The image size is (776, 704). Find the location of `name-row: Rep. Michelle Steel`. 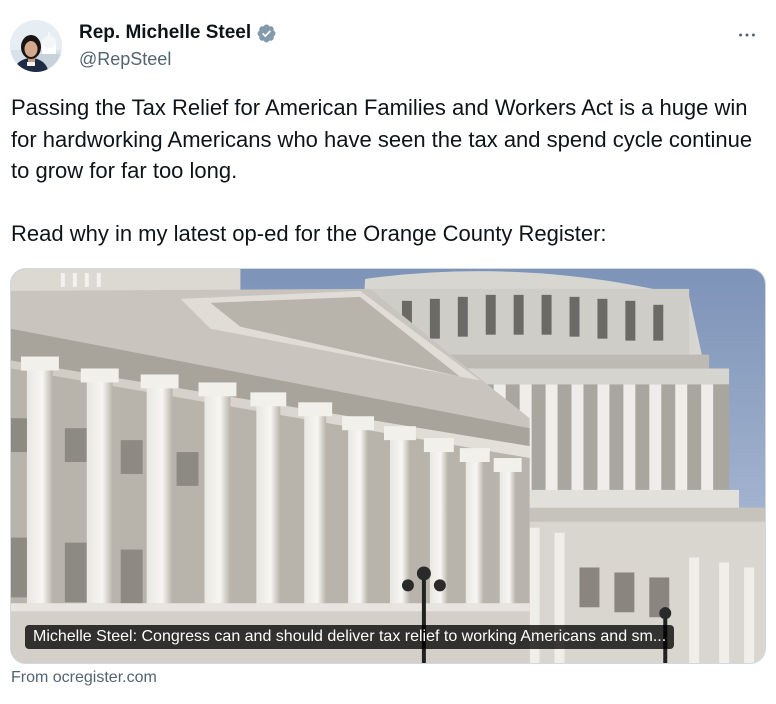

name-row: Rep. Michelle Steel is located at coordinates (178, 33).